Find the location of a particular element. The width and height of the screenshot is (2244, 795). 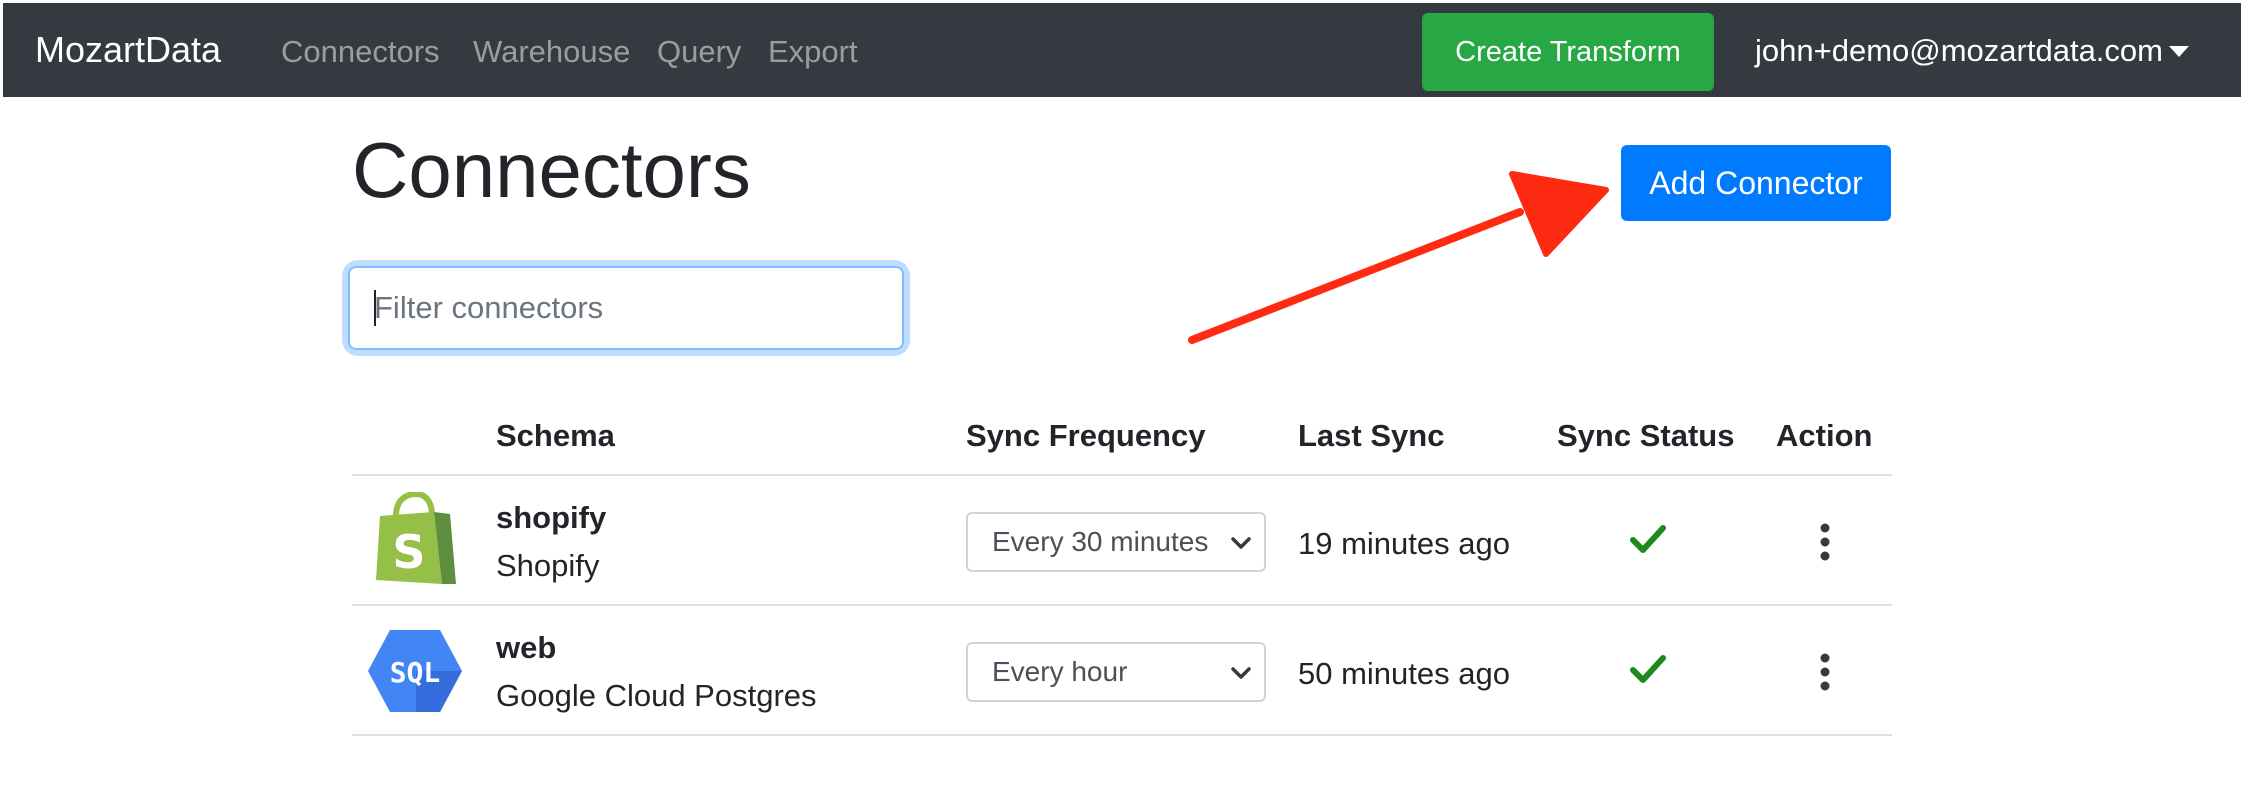

last-sync-time: 50 minutes ago is located at coordinates (1404, 673).